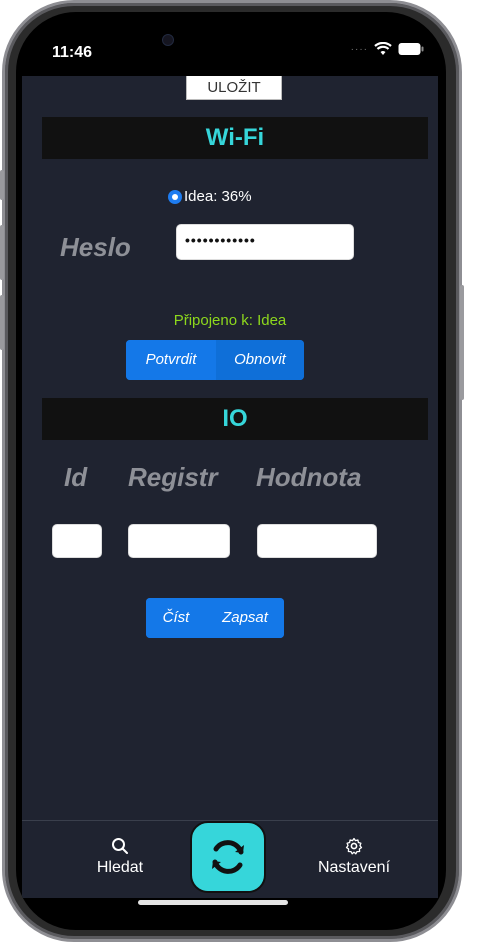  I want to click on search-icon, so click(120, 846).